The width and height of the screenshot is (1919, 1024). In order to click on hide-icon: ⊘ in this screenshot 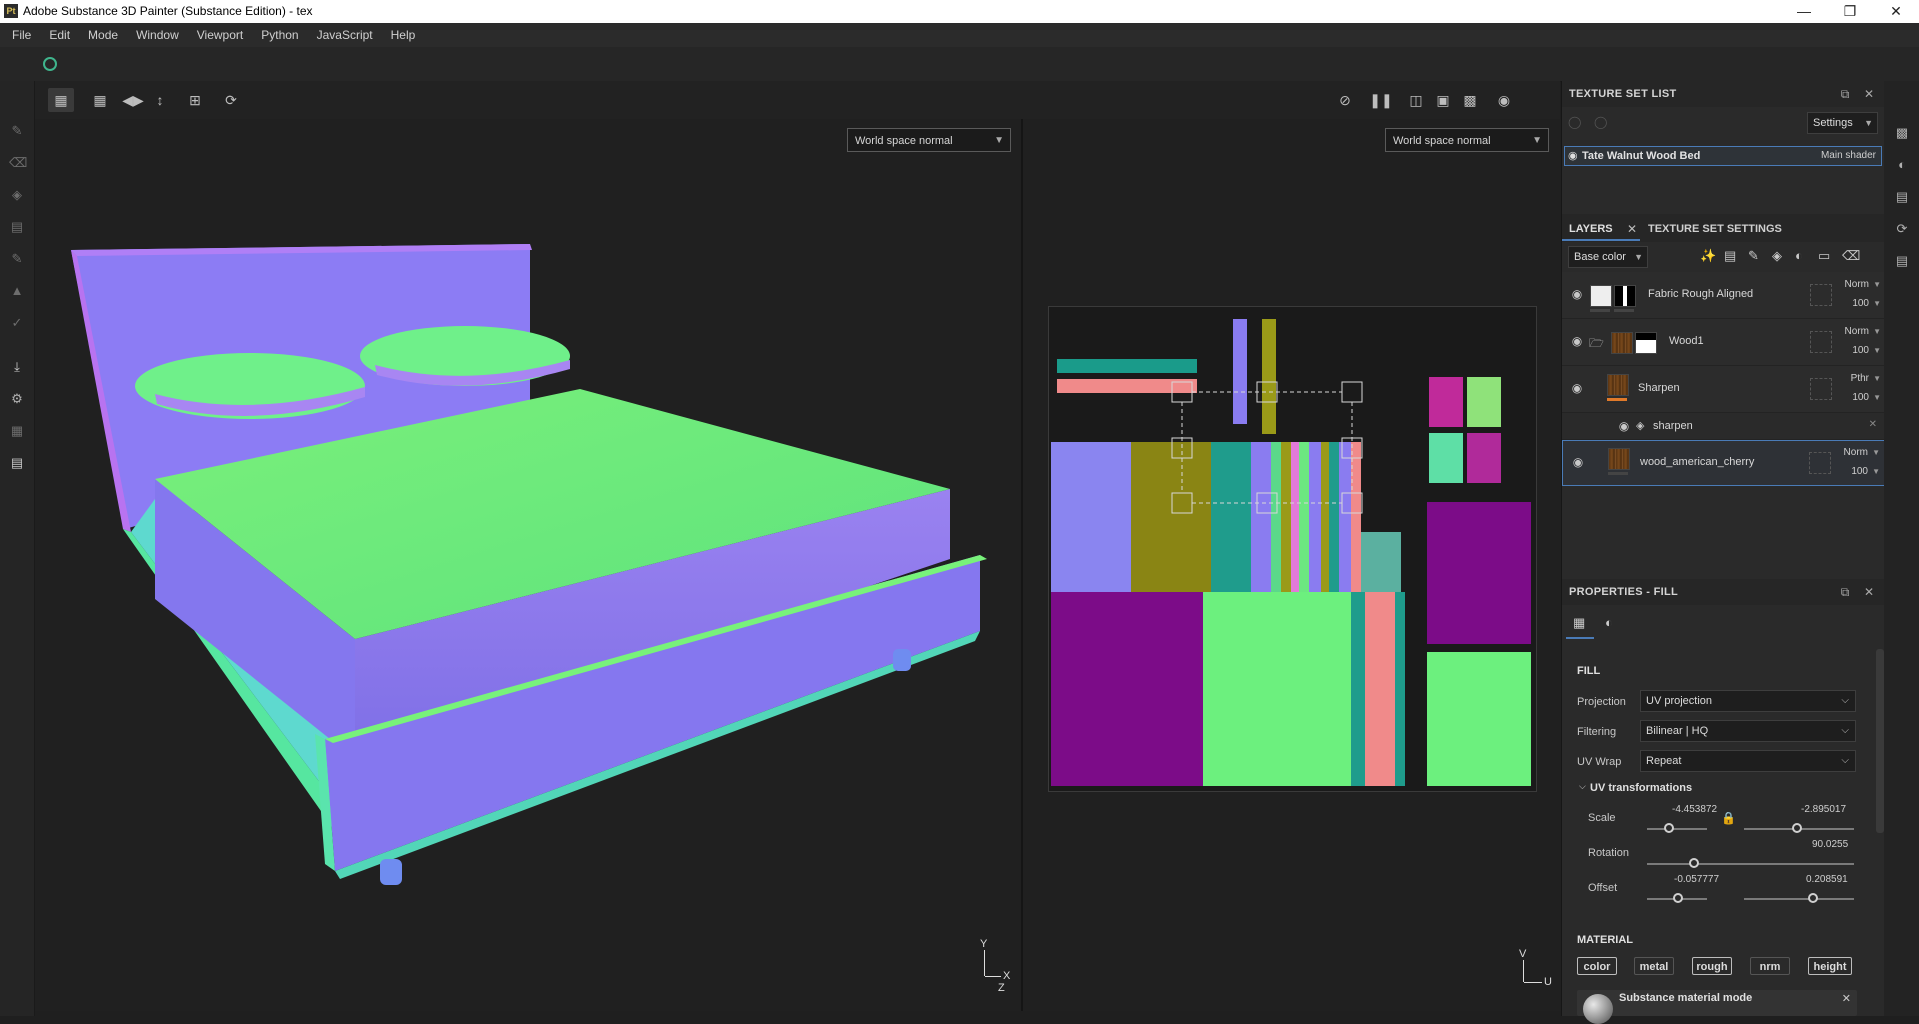, I will do `click(1345, 100)`.